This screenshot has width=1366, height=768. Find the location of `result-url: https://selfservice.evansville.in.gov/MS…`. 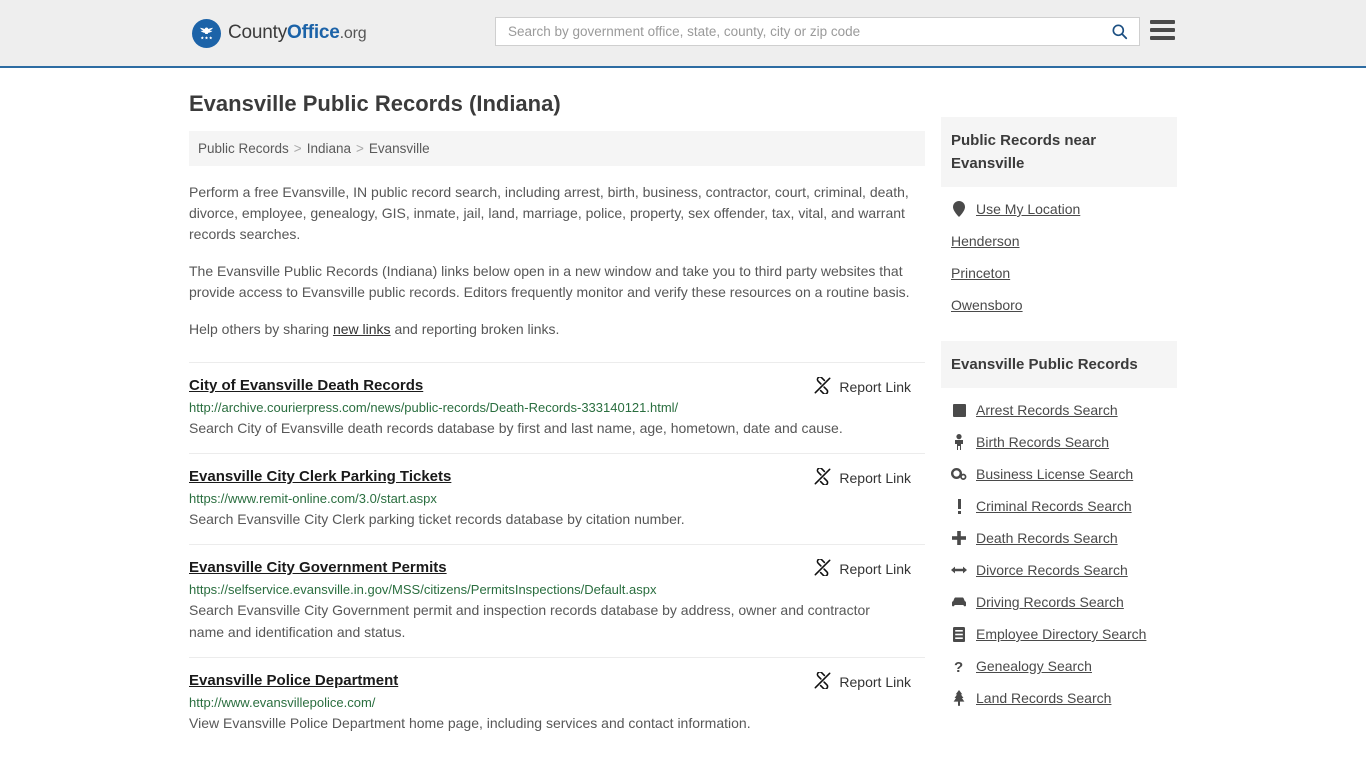

result-url: https://selfservice.evansville.in.gov/MS… is located at coordinates (423, 589).